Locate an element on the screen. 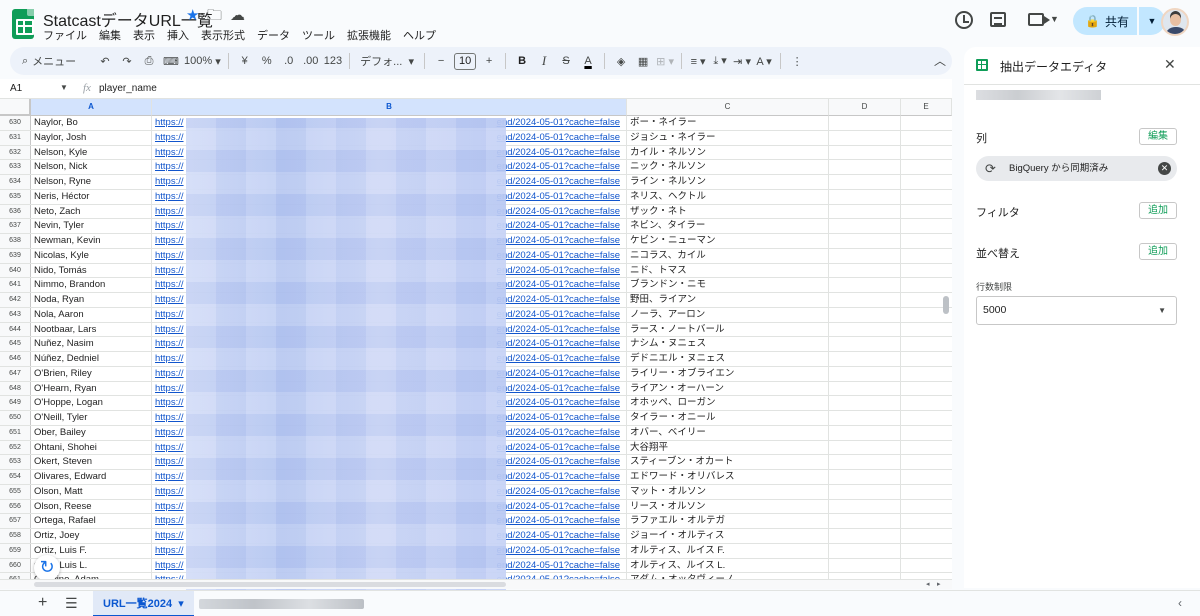 Image resolution: width=1200 pixels, height=616 pixels. cell-player-name: Noda, Ryan is located at coordinates (91, 300).